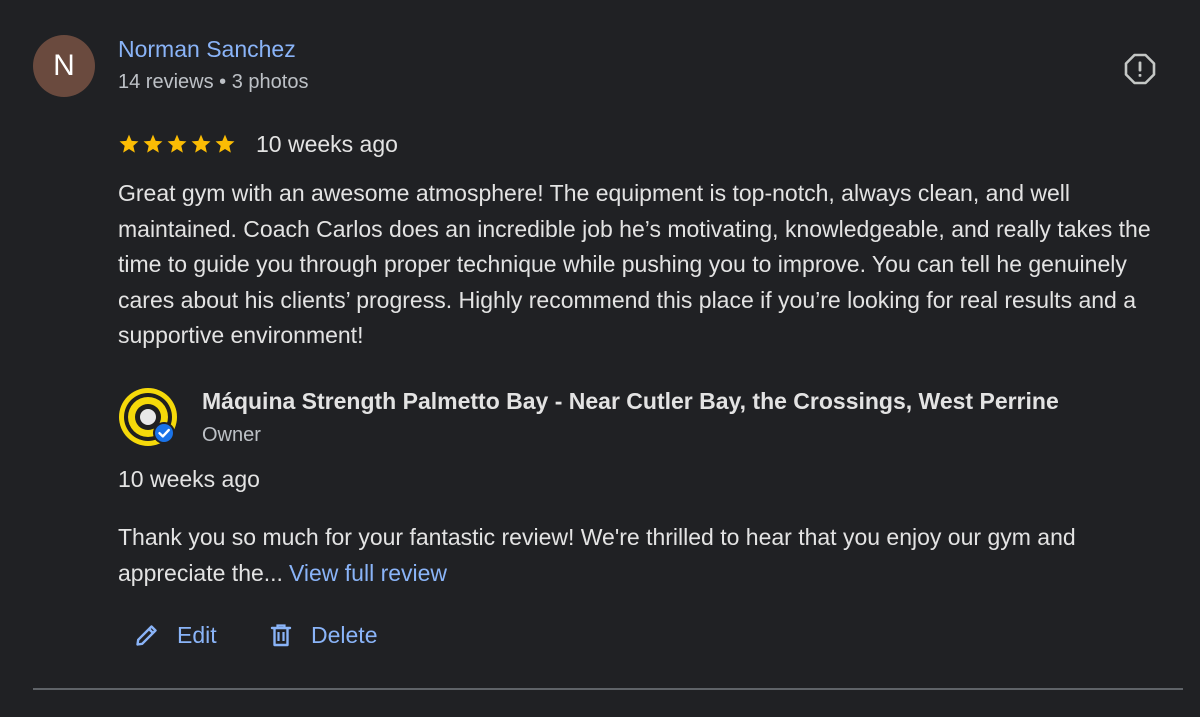 Image resolution: width=1200 pixels, height=717 pixels. I want to click on reply-date: 10 weeks ago, so click(189, 479).